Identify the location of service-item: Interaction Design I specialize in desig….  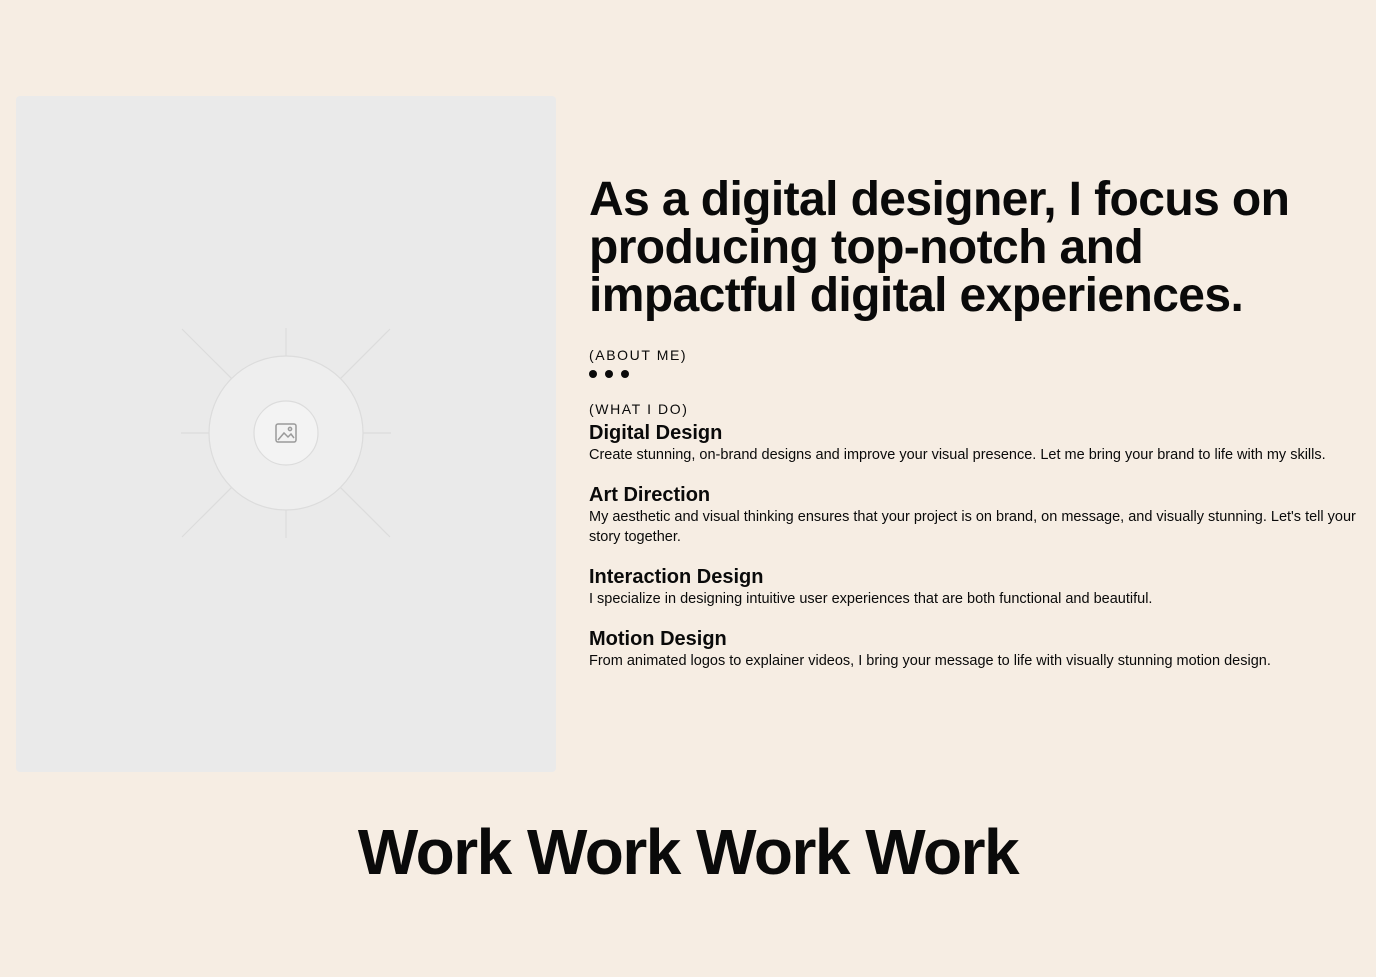
(975, 587).